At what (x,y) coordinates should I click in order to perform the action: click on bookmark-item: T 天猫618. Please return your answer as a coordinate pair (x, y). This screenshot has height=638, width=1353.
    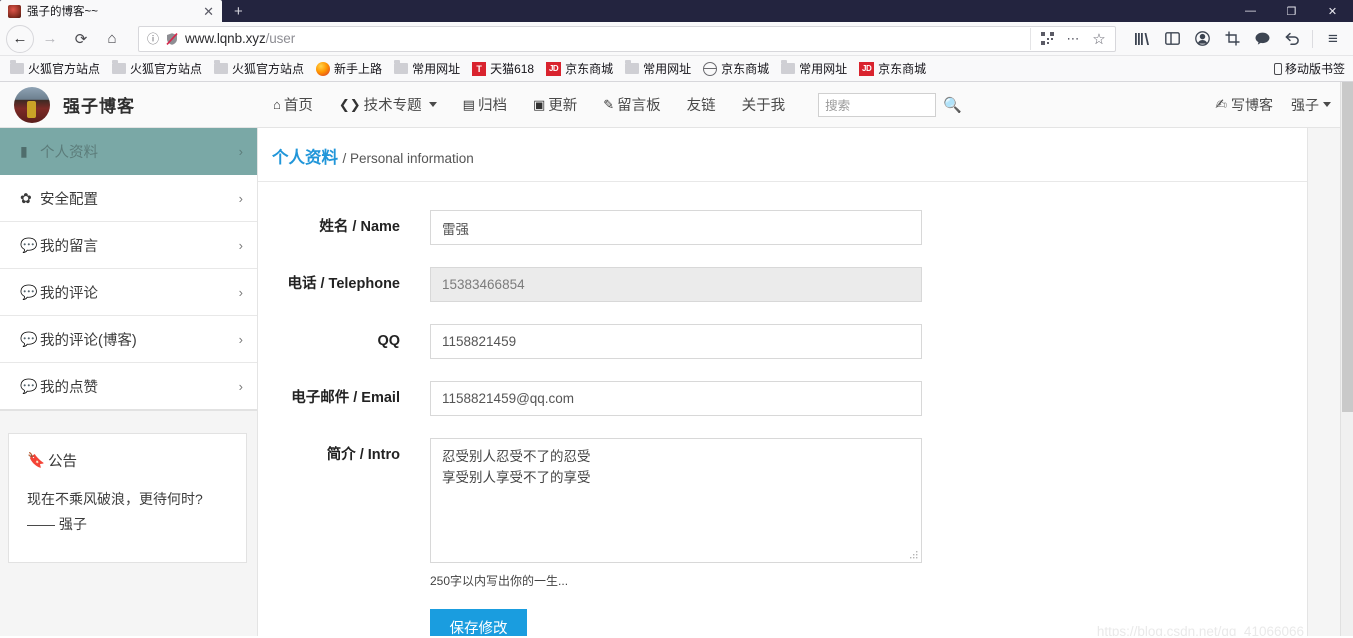
    Looking at the image, I should click on (504, 68).